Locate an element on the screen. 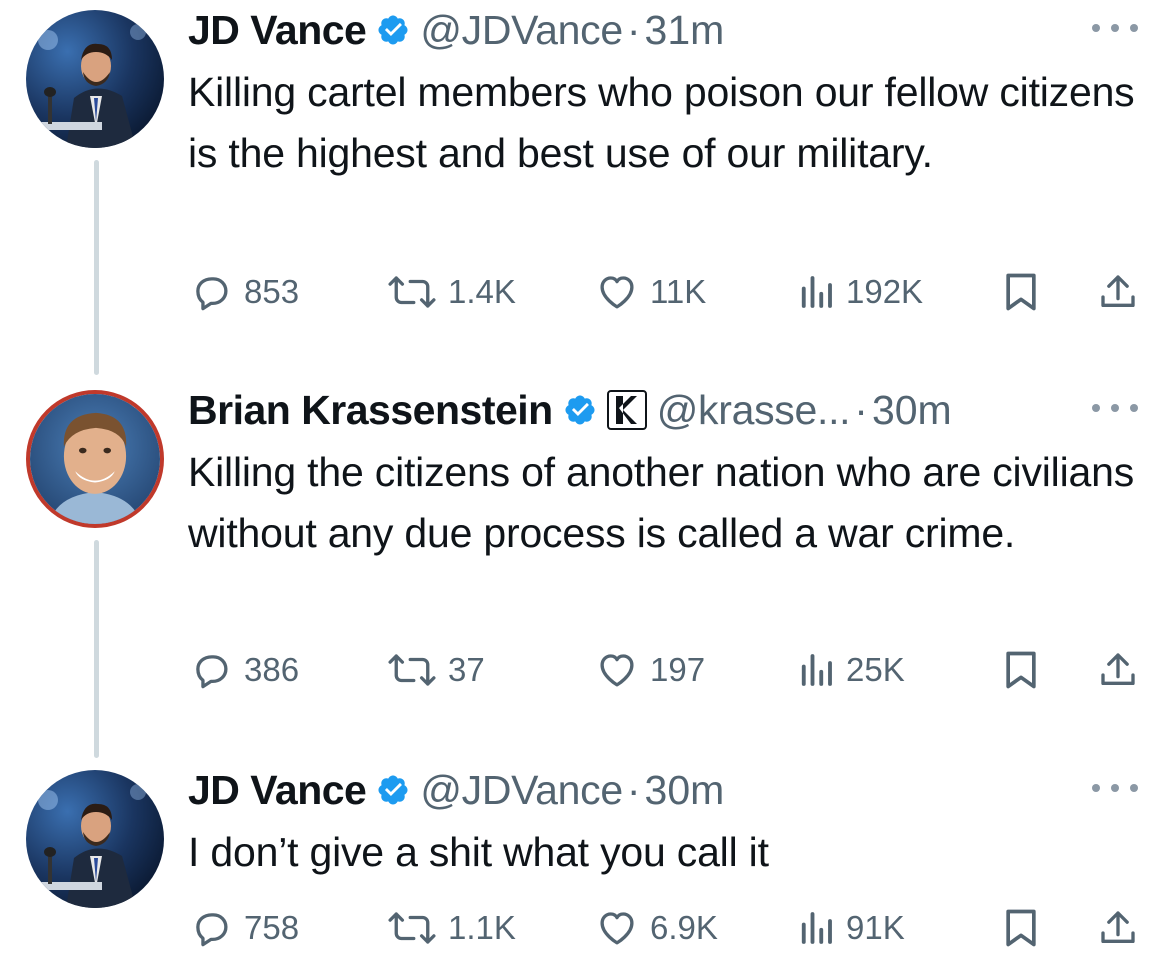 The height and width of the screenshot is (956, 1170). repost-count: 37 is located at coordinates (466, 669).